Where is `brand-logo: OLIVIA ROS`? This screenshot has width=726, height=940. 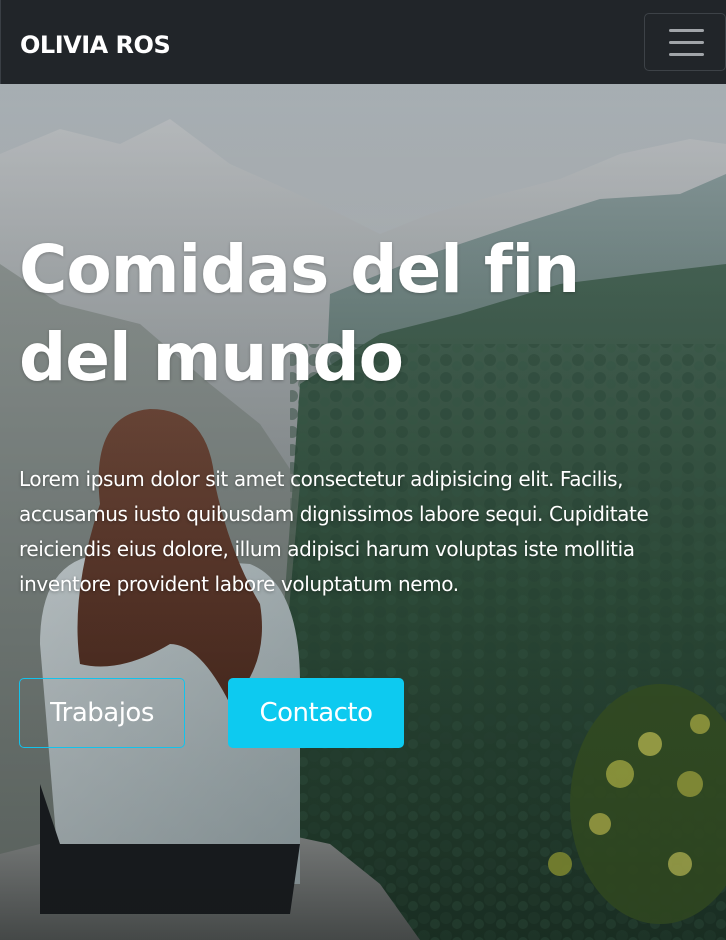
brand-logo: OLIVIA ROS is located at coordinates (95, 45).